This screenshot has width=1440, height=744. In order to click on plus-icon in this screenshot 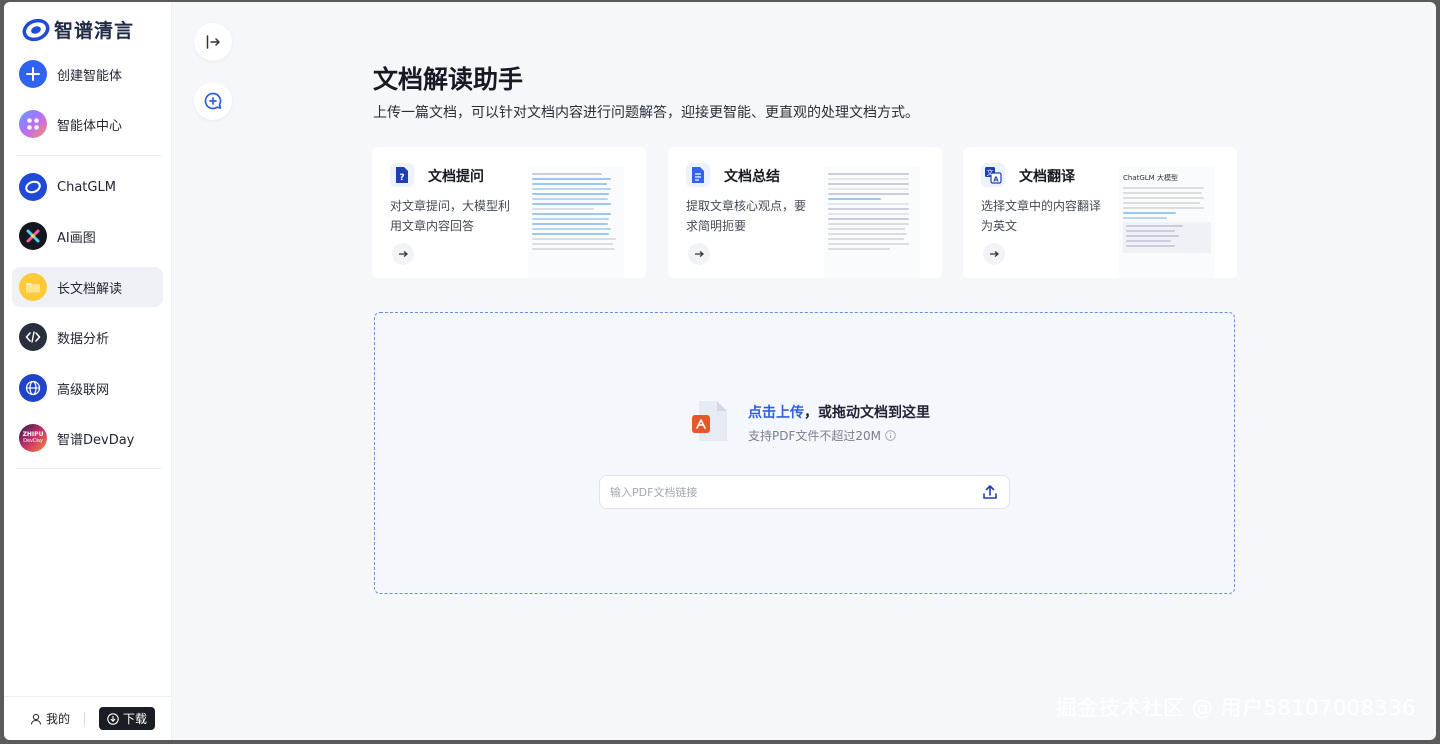, I will do `click(33, 74)`.